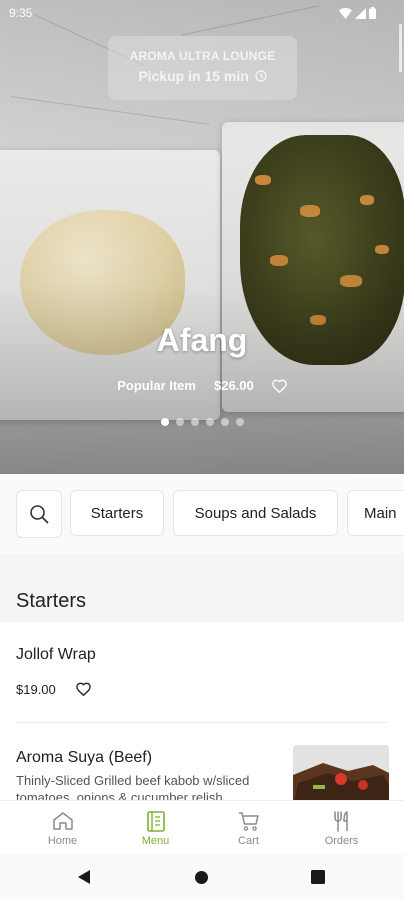 The image size is (404, 900). I want to click on recents-icon, so click(318, 877).